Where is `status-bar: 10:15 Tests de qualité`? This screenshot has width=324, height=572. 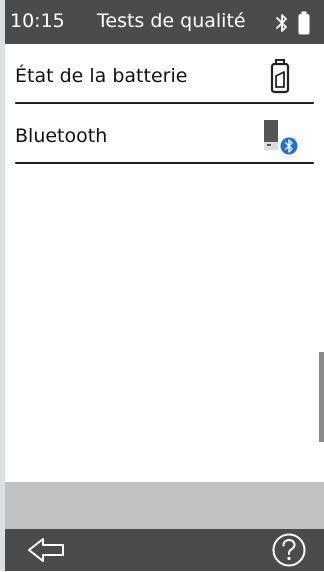 status-bar: 10:15 Tests de qualité is located at coordinates (164, 22).